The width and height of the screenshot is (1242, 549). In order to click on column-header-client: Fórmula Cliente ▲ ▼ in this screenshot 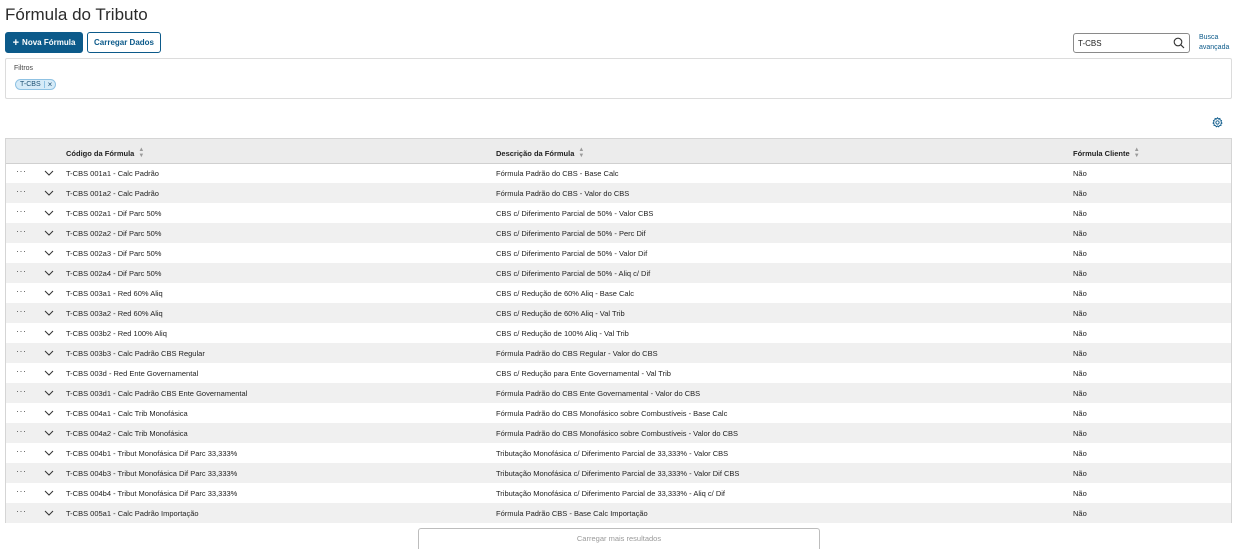, I will do `click(1106, 153)`.